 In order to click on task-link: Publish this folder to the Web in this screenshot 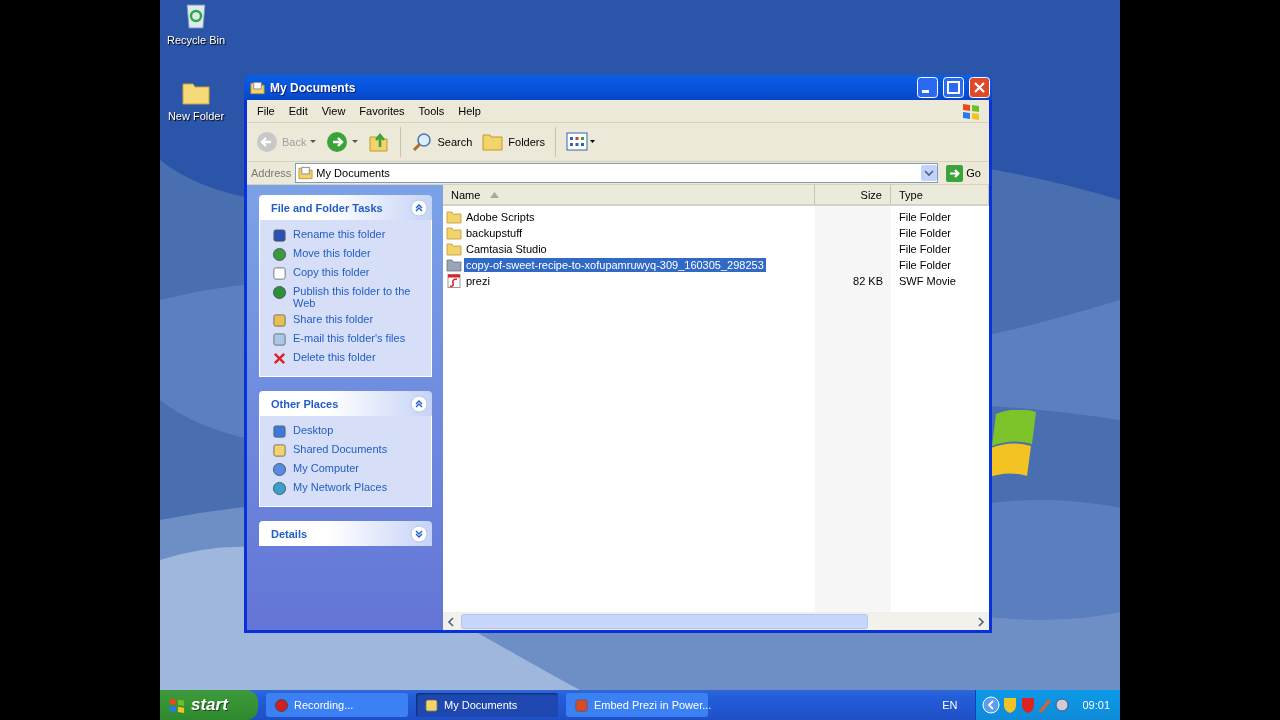, I will do `click(346, 297)`.